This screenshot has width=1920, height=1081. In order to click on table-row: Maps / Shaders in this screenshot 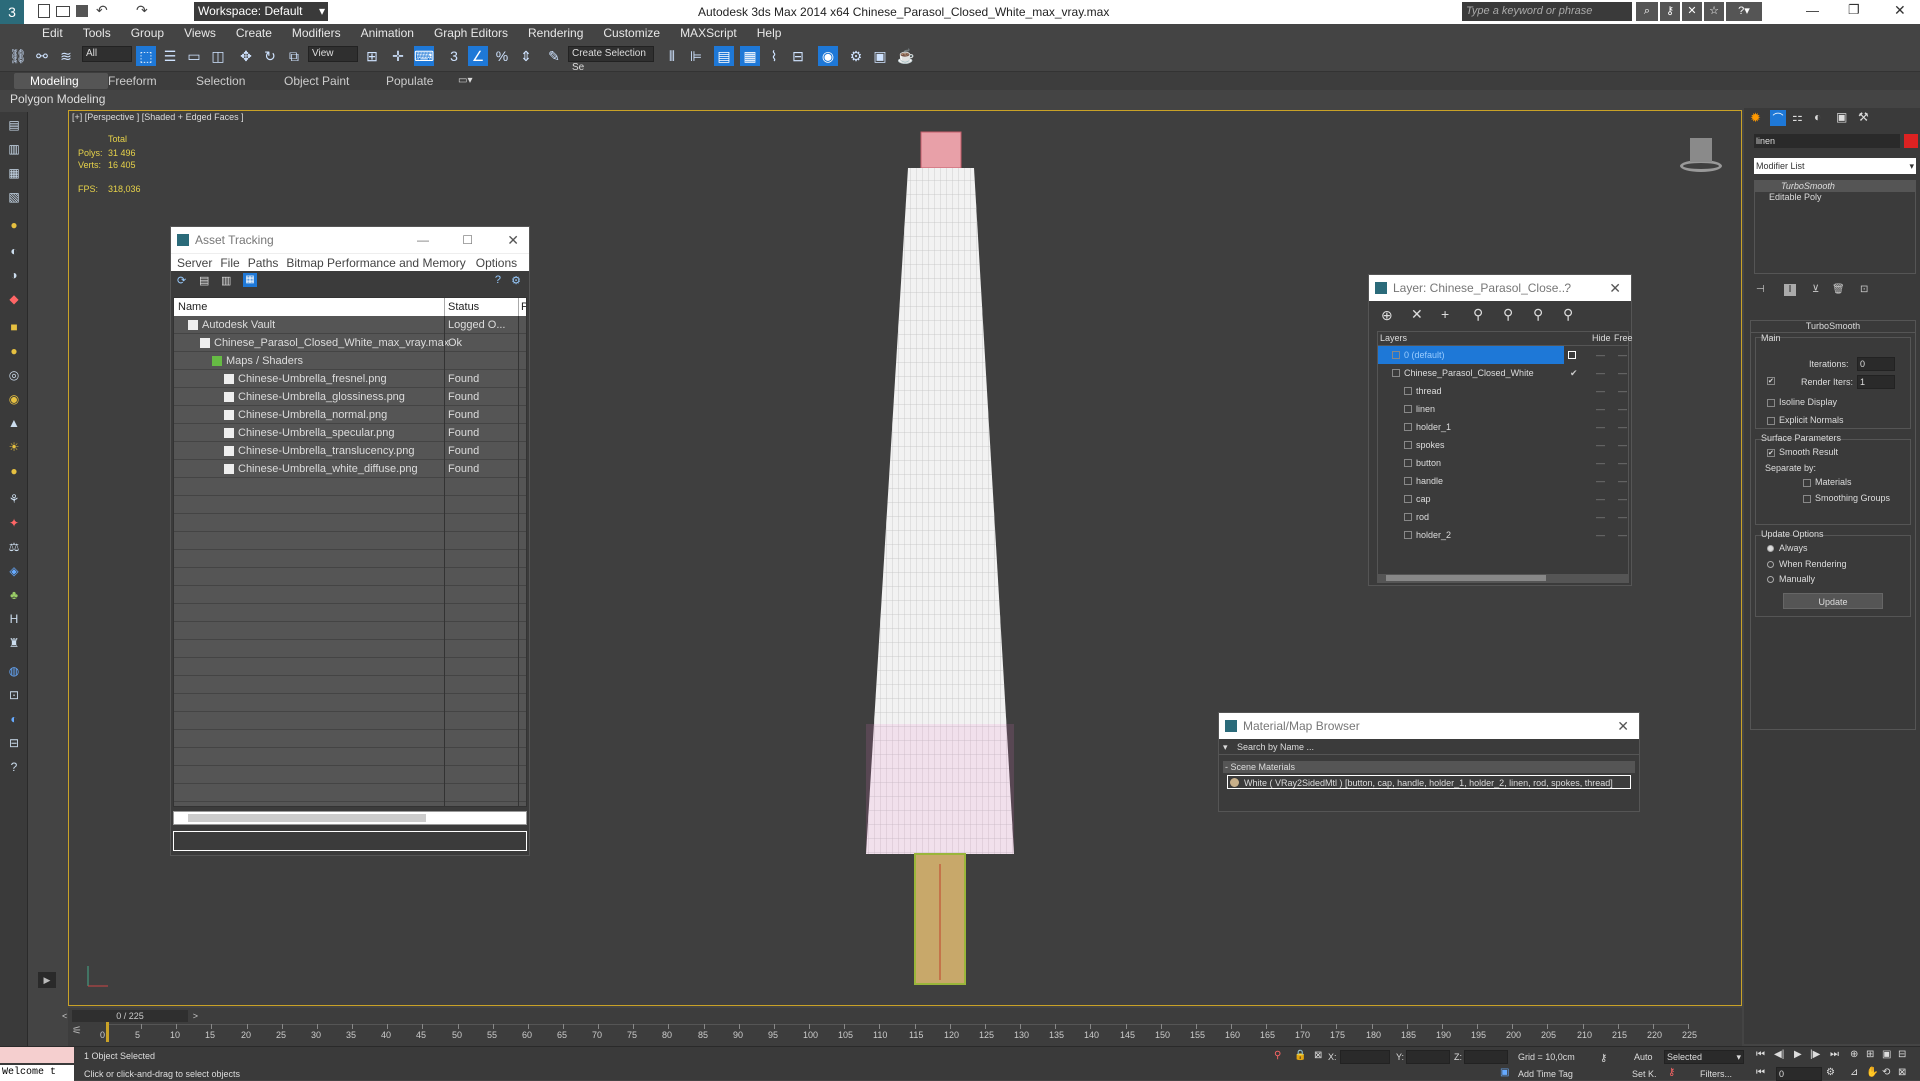, I will do `click(350, 361)`.